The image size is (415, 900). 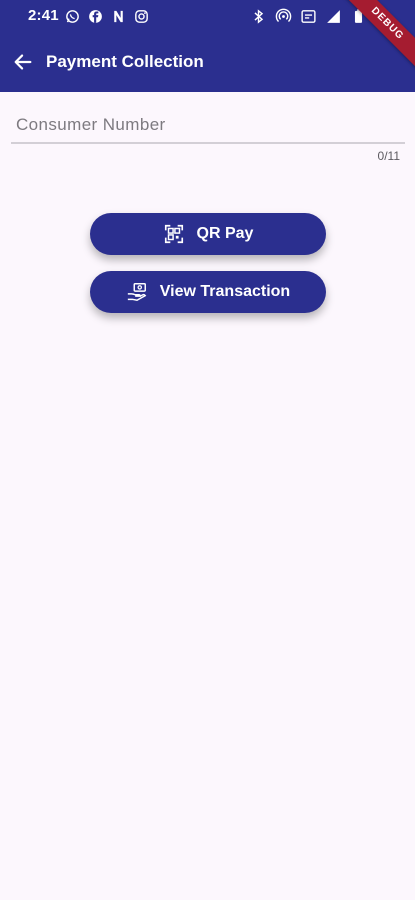 I want to click on back-button, so click(x=23, y=62).